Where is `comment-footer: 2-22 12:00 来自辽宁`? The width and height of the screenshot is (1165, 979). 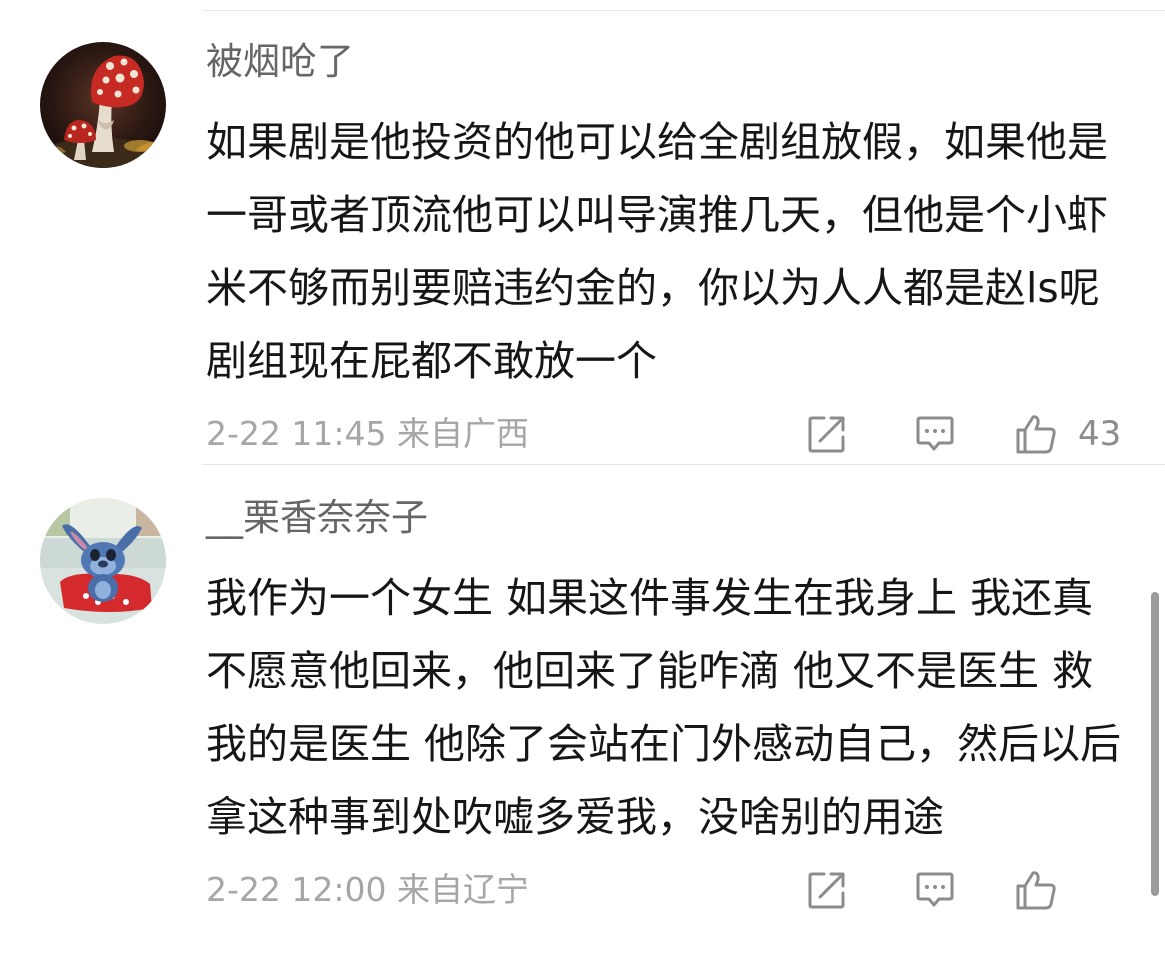 comment-footer: 2-22 12:00 来自辽宁 is located at coordinates (666, 890).